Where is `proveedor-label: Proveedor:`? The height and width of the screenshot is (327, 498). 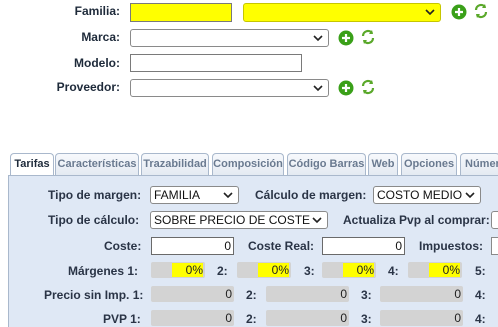 proveedor-label: Proveedor: is located at coordinates (88, 87).